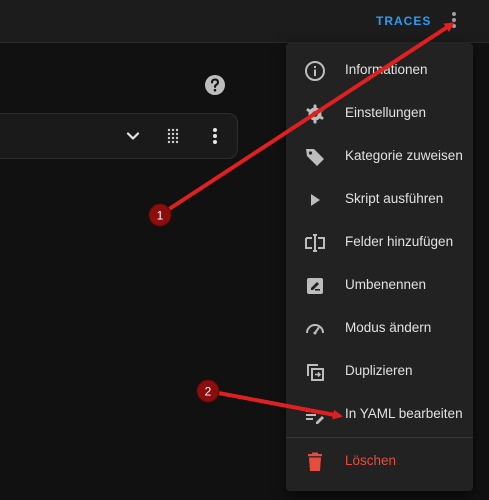  Describe the element at coordinates (315, 157) in the screenshot. I see `tag-icon` at that location.